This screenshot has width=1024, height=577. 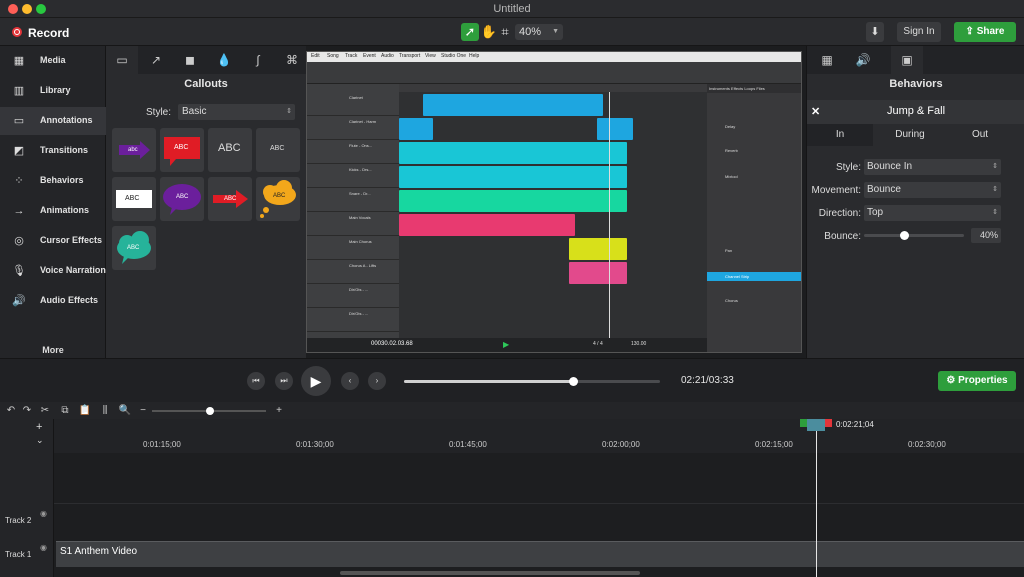 What do you see at coordinates (505, 32) in the screenshot?
I see `crop-tool-icon: ⌗` at bounding box center [505, 32].